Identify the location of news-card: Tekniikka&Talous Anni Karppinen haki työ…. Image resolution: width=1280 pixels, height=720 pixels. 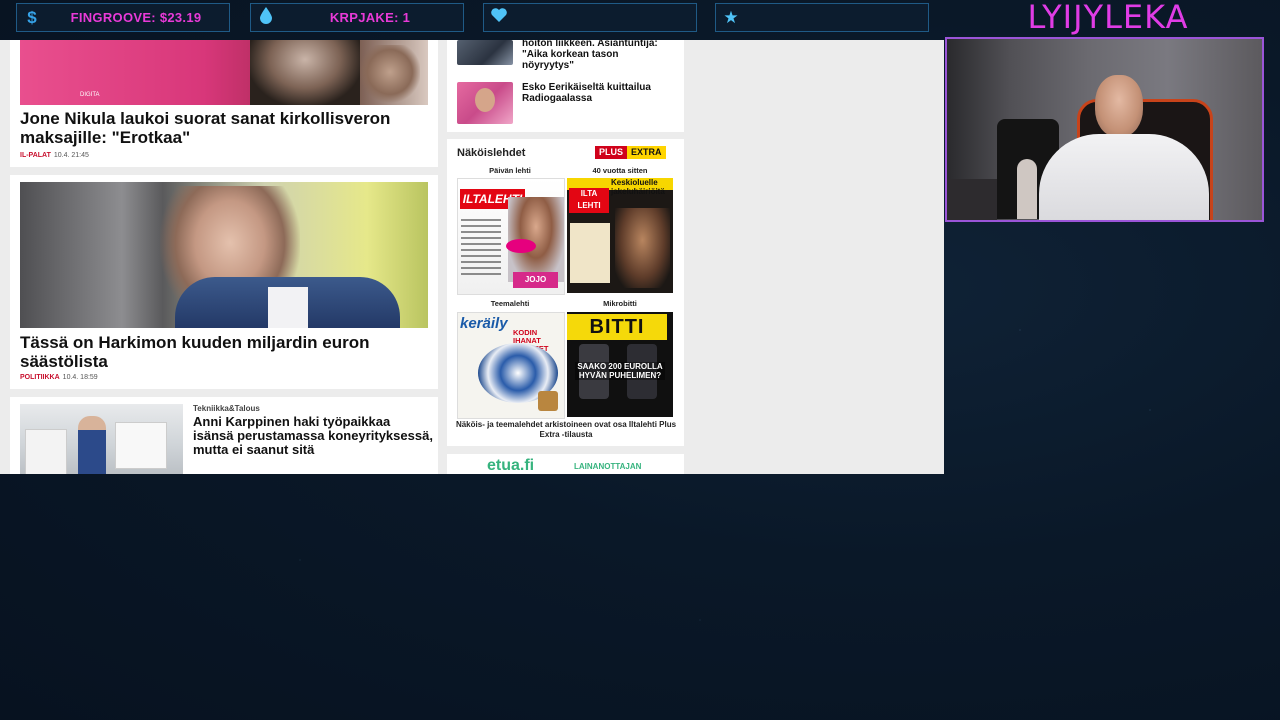
(224, 435).